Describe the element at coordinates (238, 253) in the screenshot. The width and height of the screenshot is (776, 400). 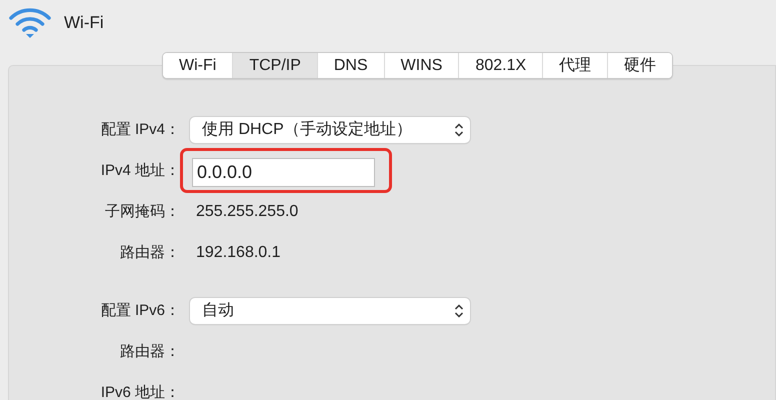
I see `field-value: 192.168.0.1` at that location.